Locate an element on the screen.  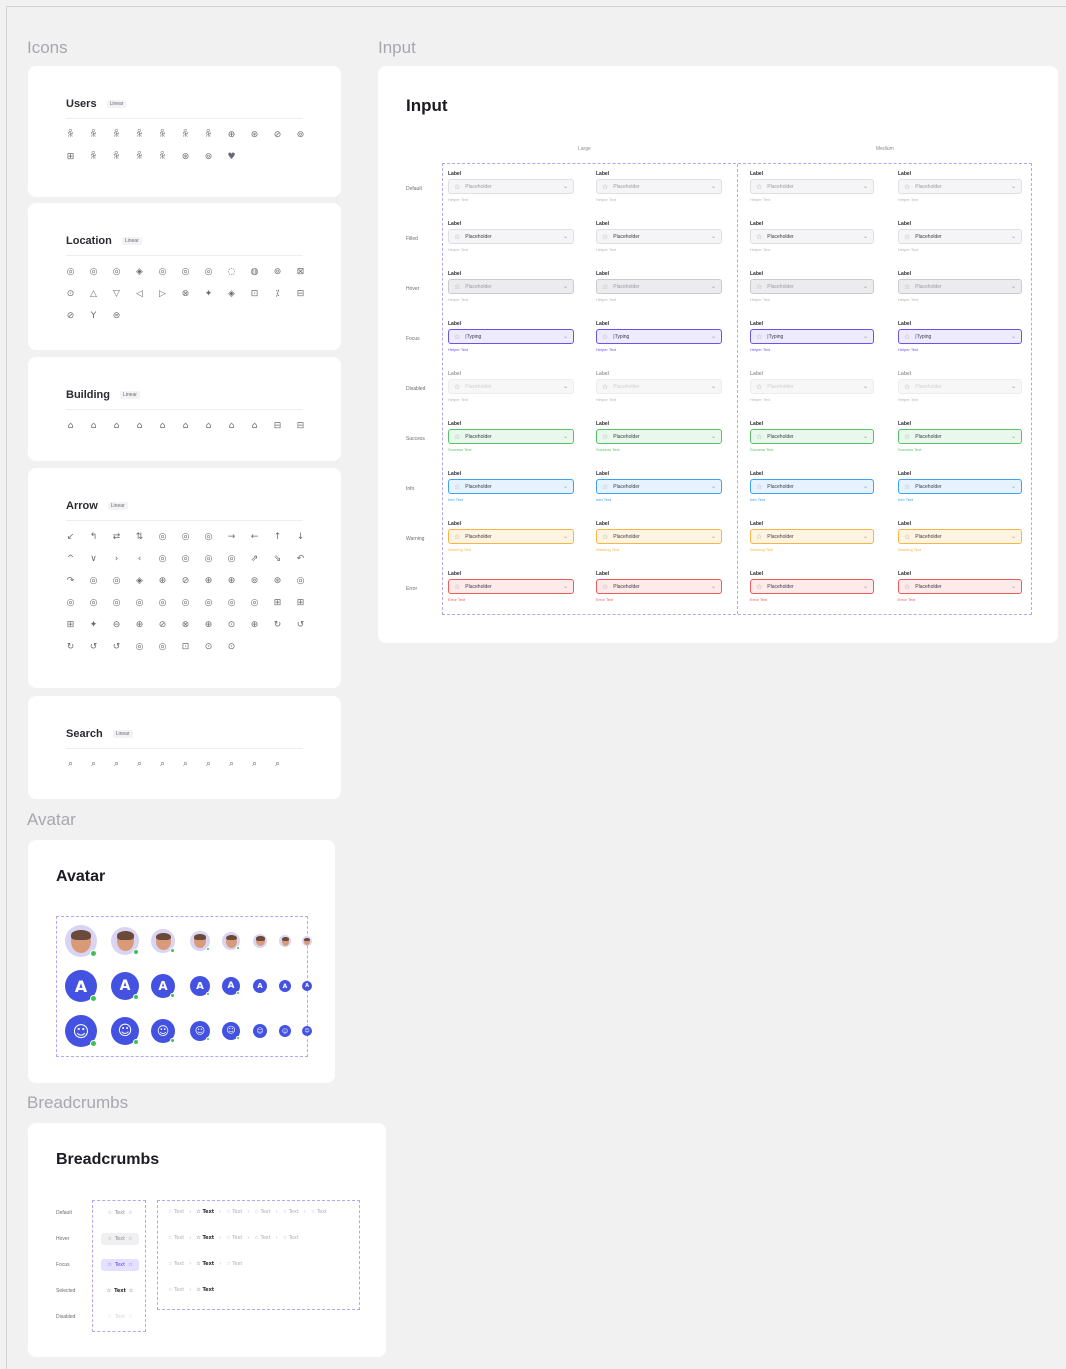
arrow-icon: → is located at coordinates (231, 537).